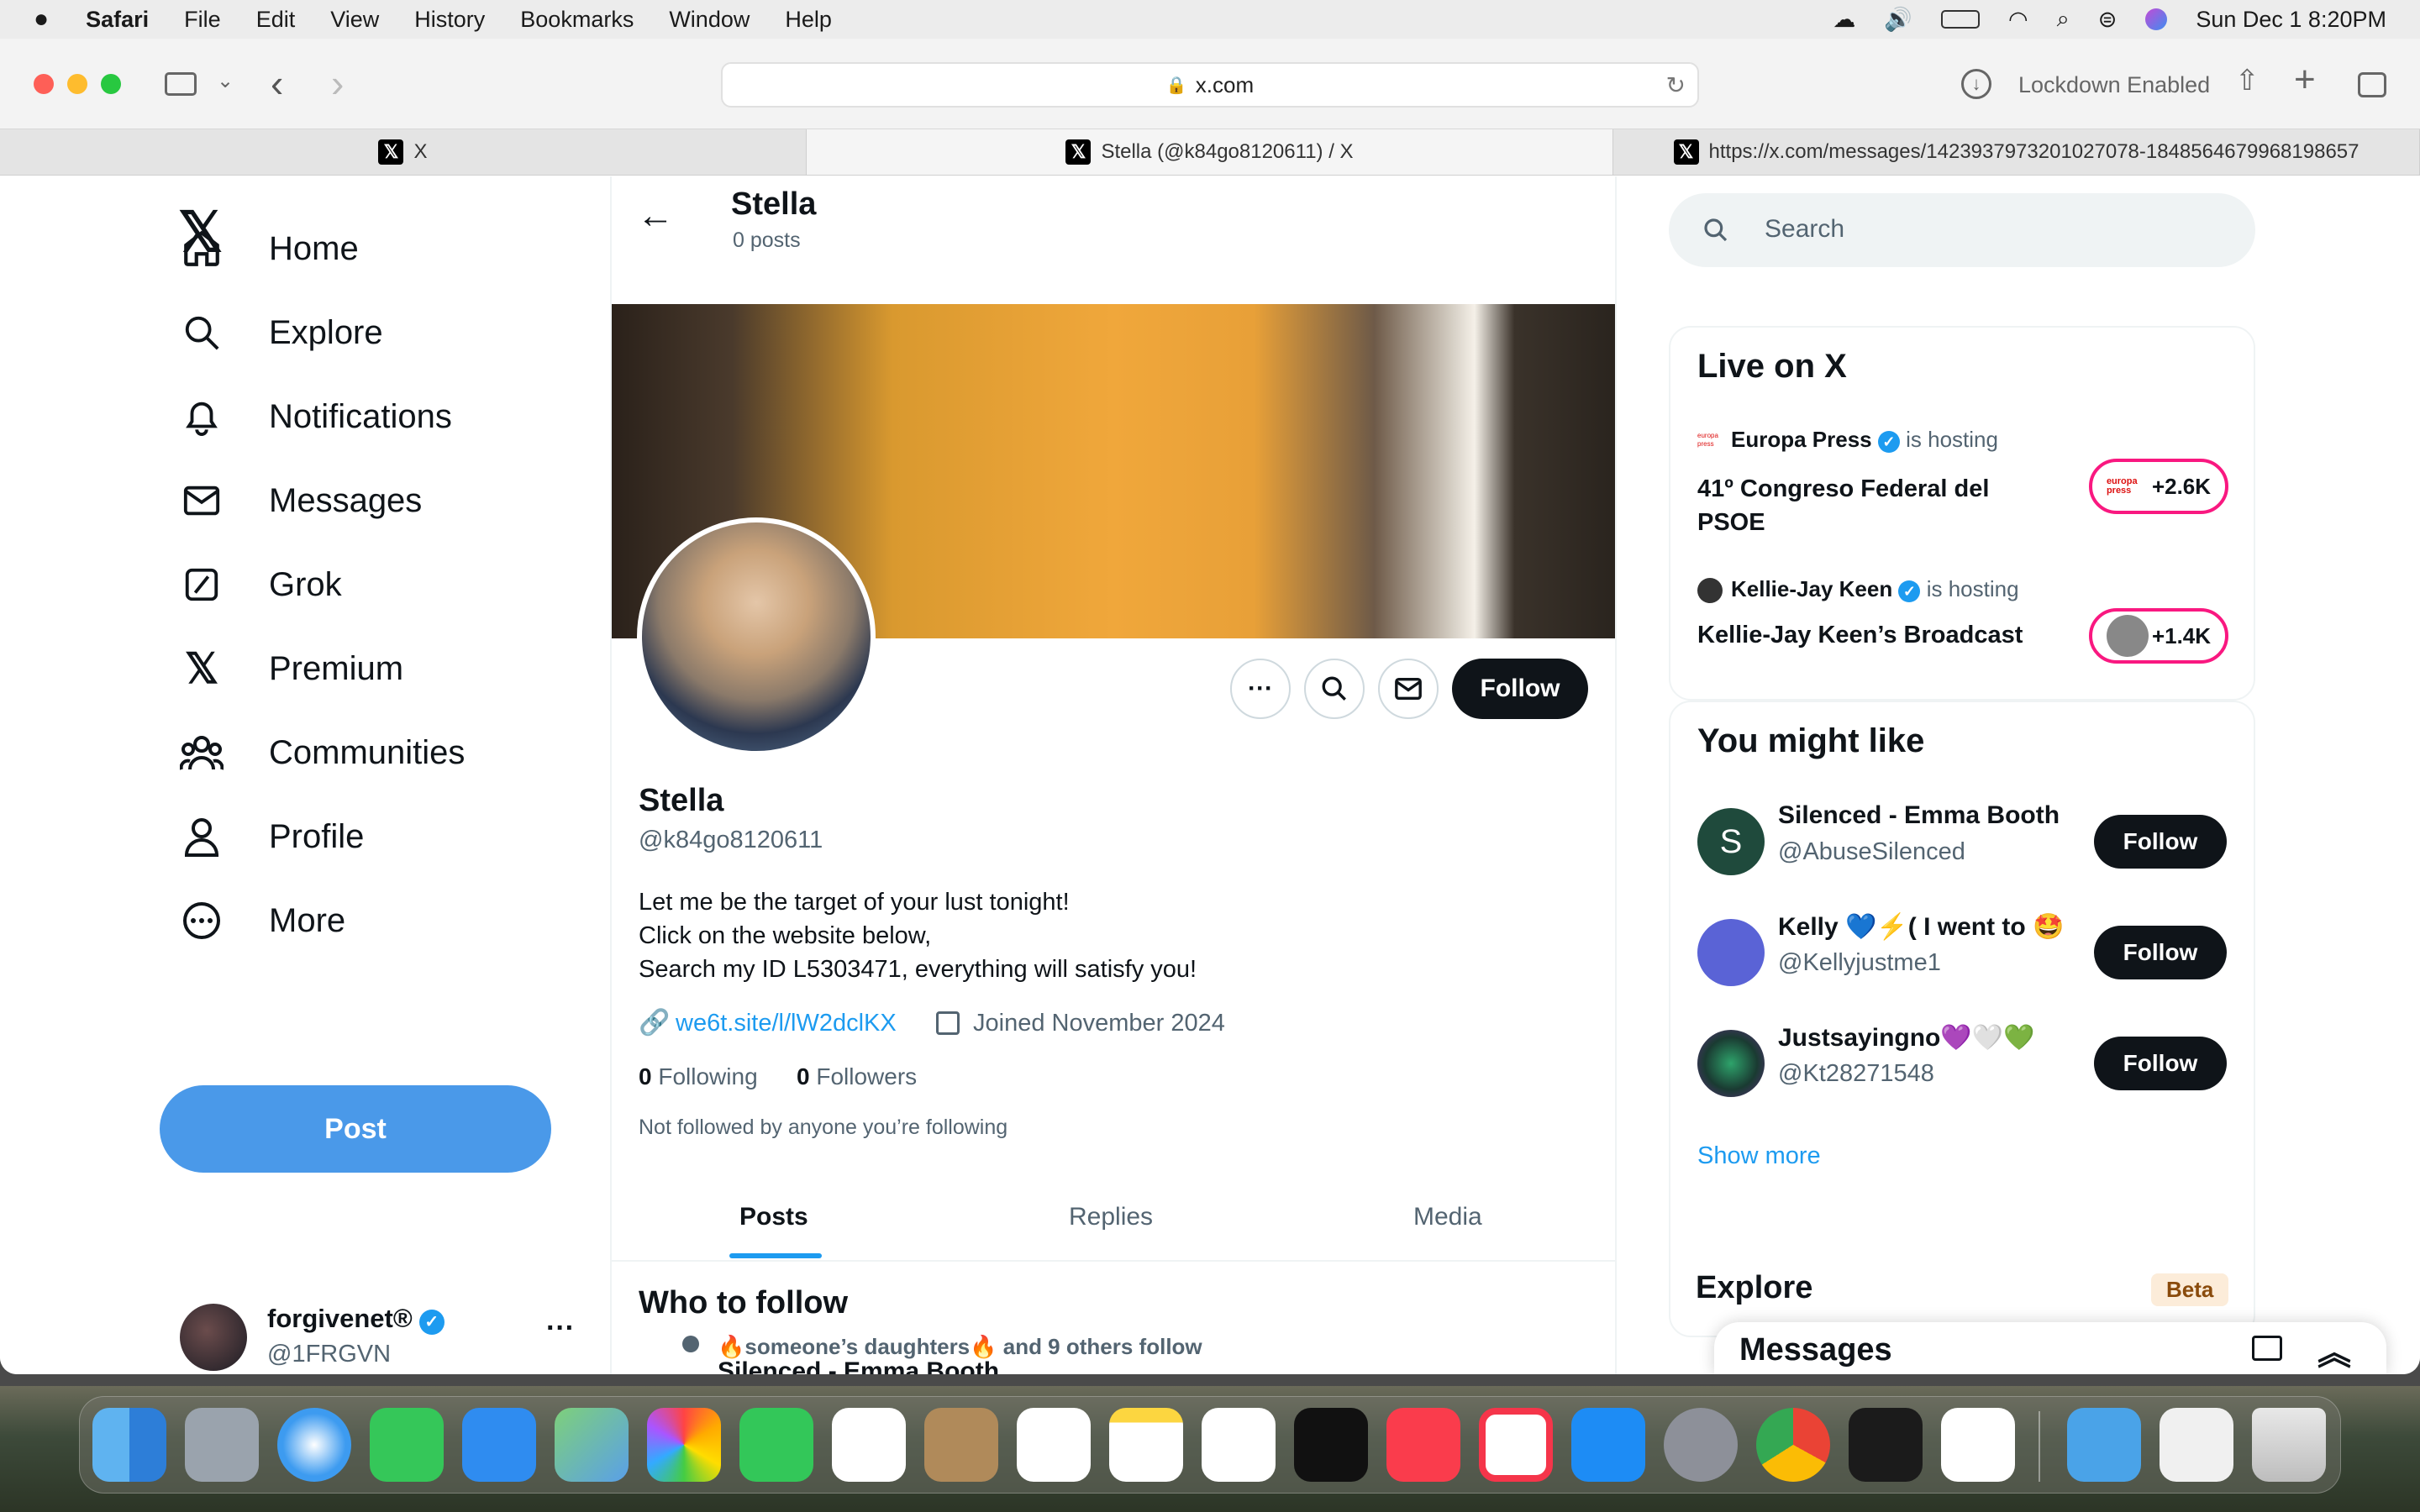 This screenshot has height=1512, width=2420. What do you see at coordinates (225, 81) in the screenshot?
I see `chevron-down-icon: ⌄` at bounding box center [225, 81].